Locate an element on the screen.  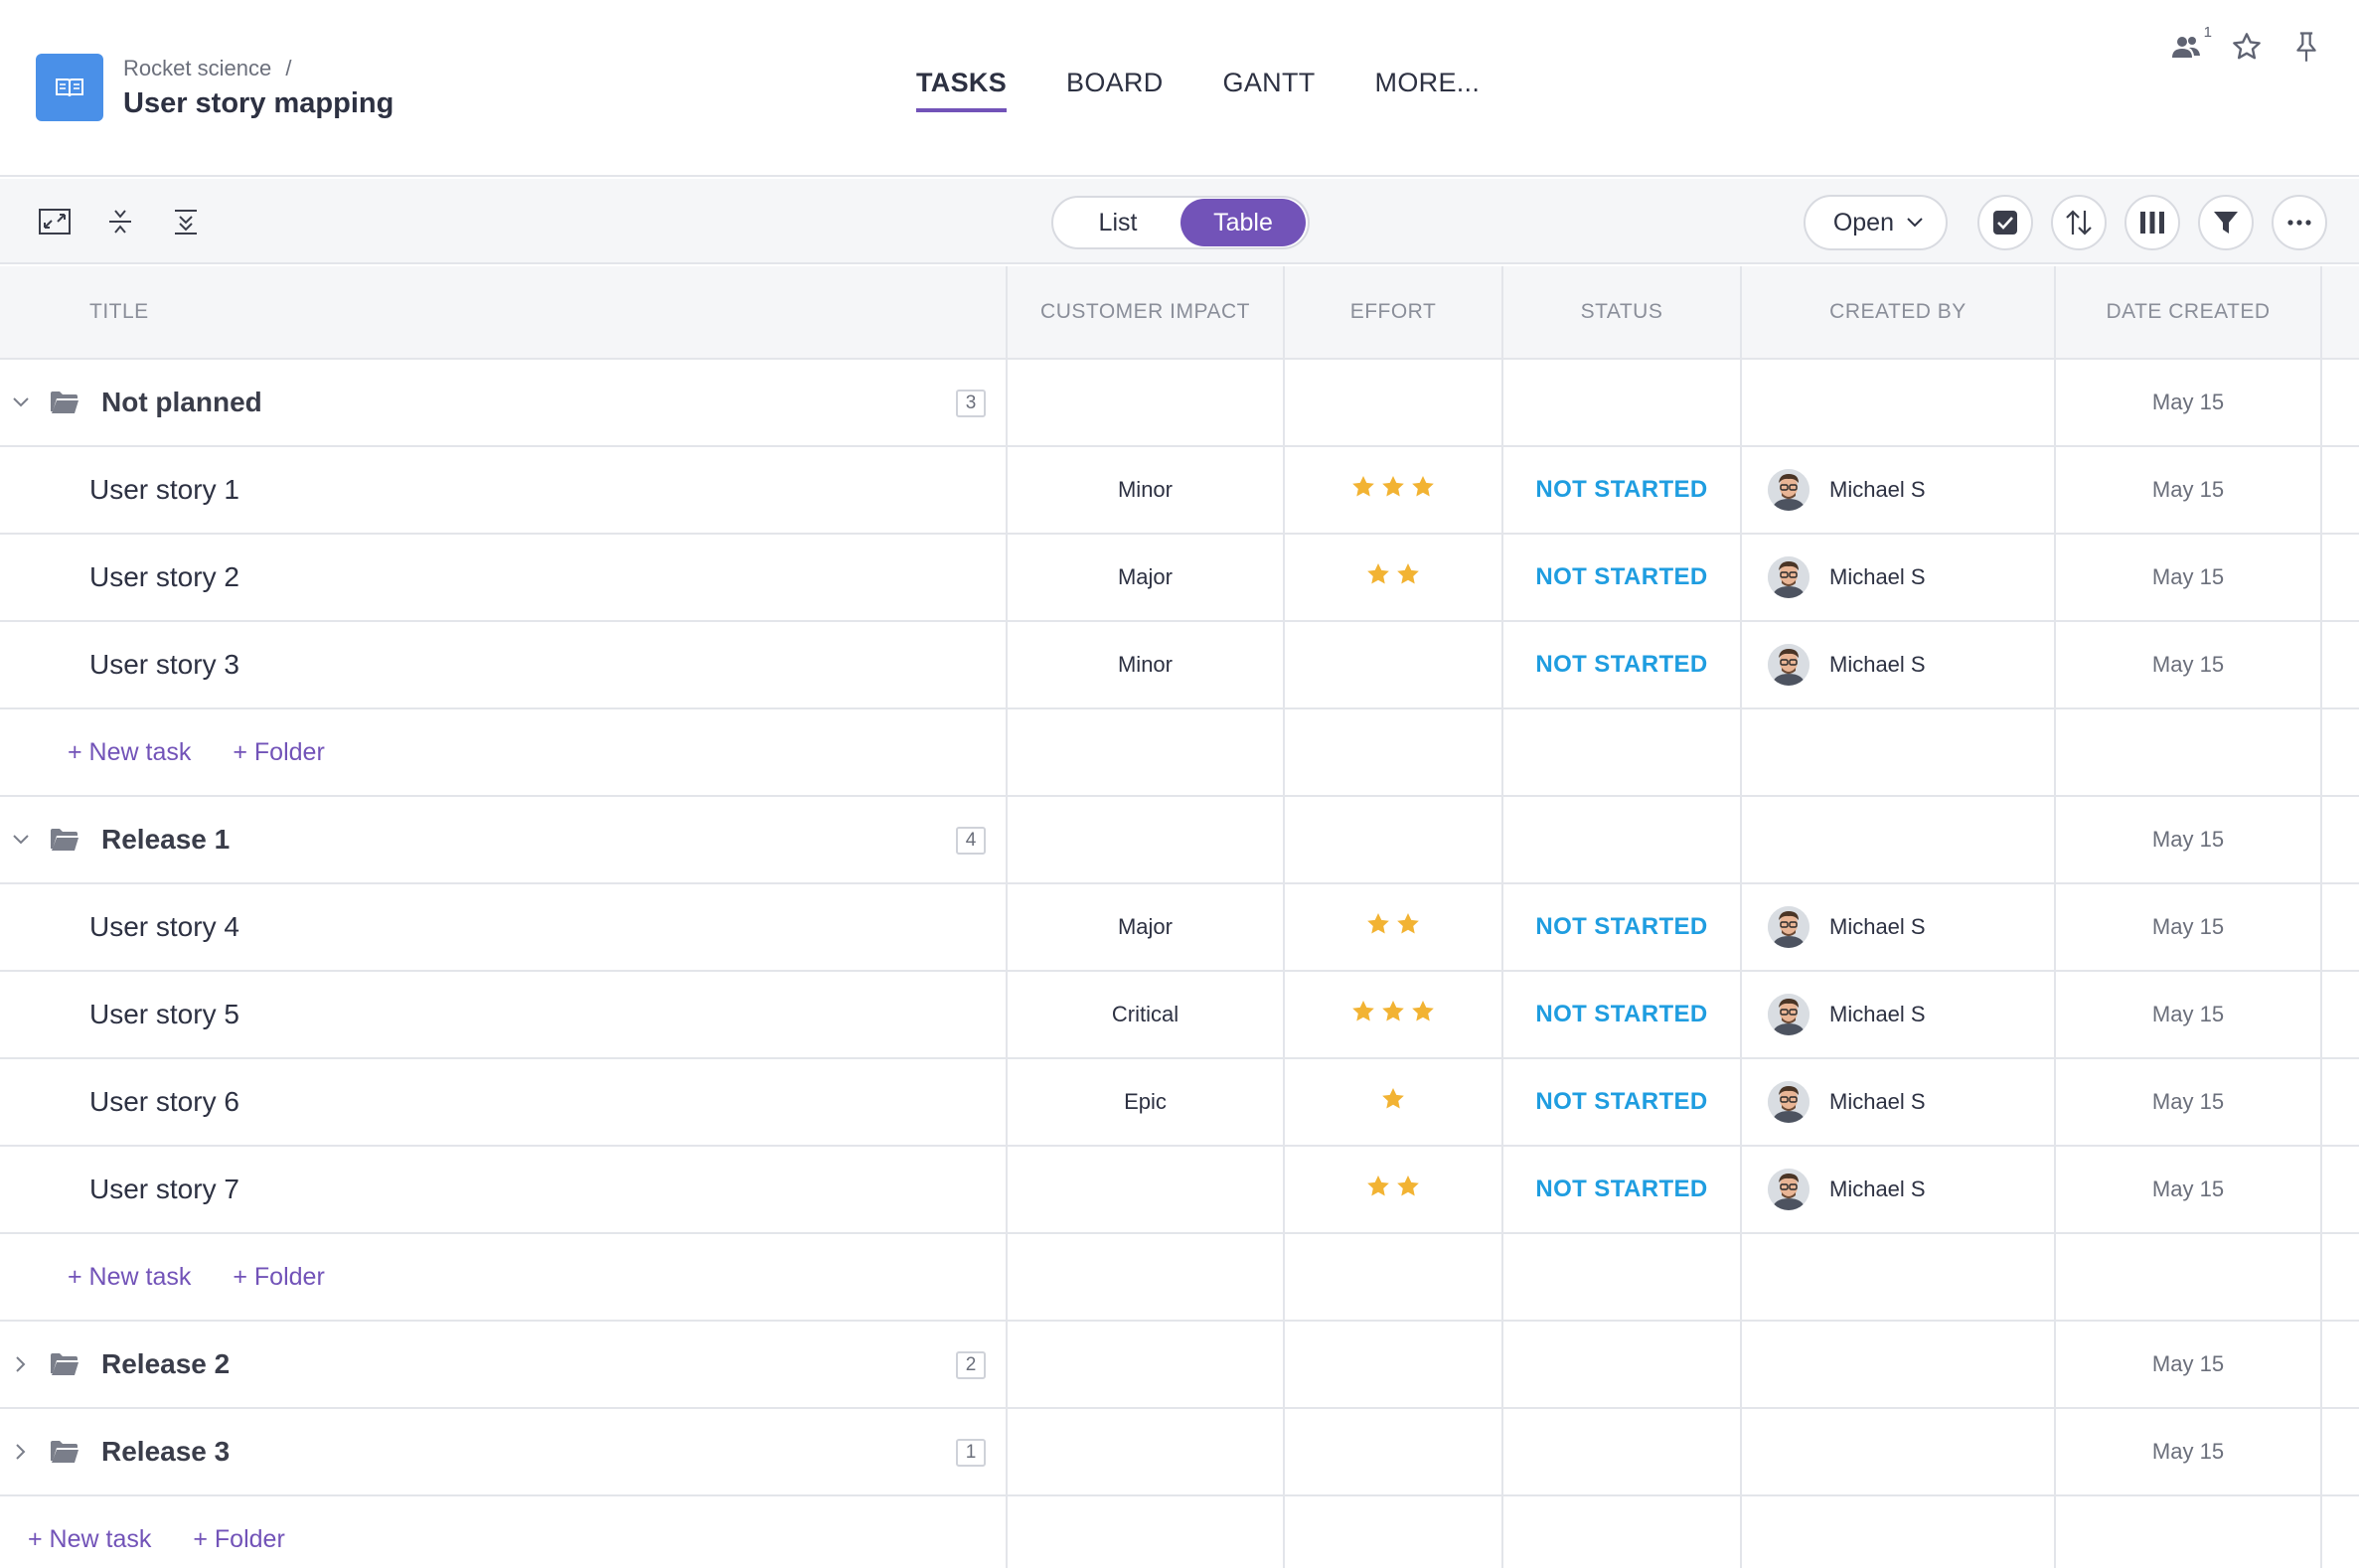
column-header-effort: EFFORT is located at coordinates (1394, 312).